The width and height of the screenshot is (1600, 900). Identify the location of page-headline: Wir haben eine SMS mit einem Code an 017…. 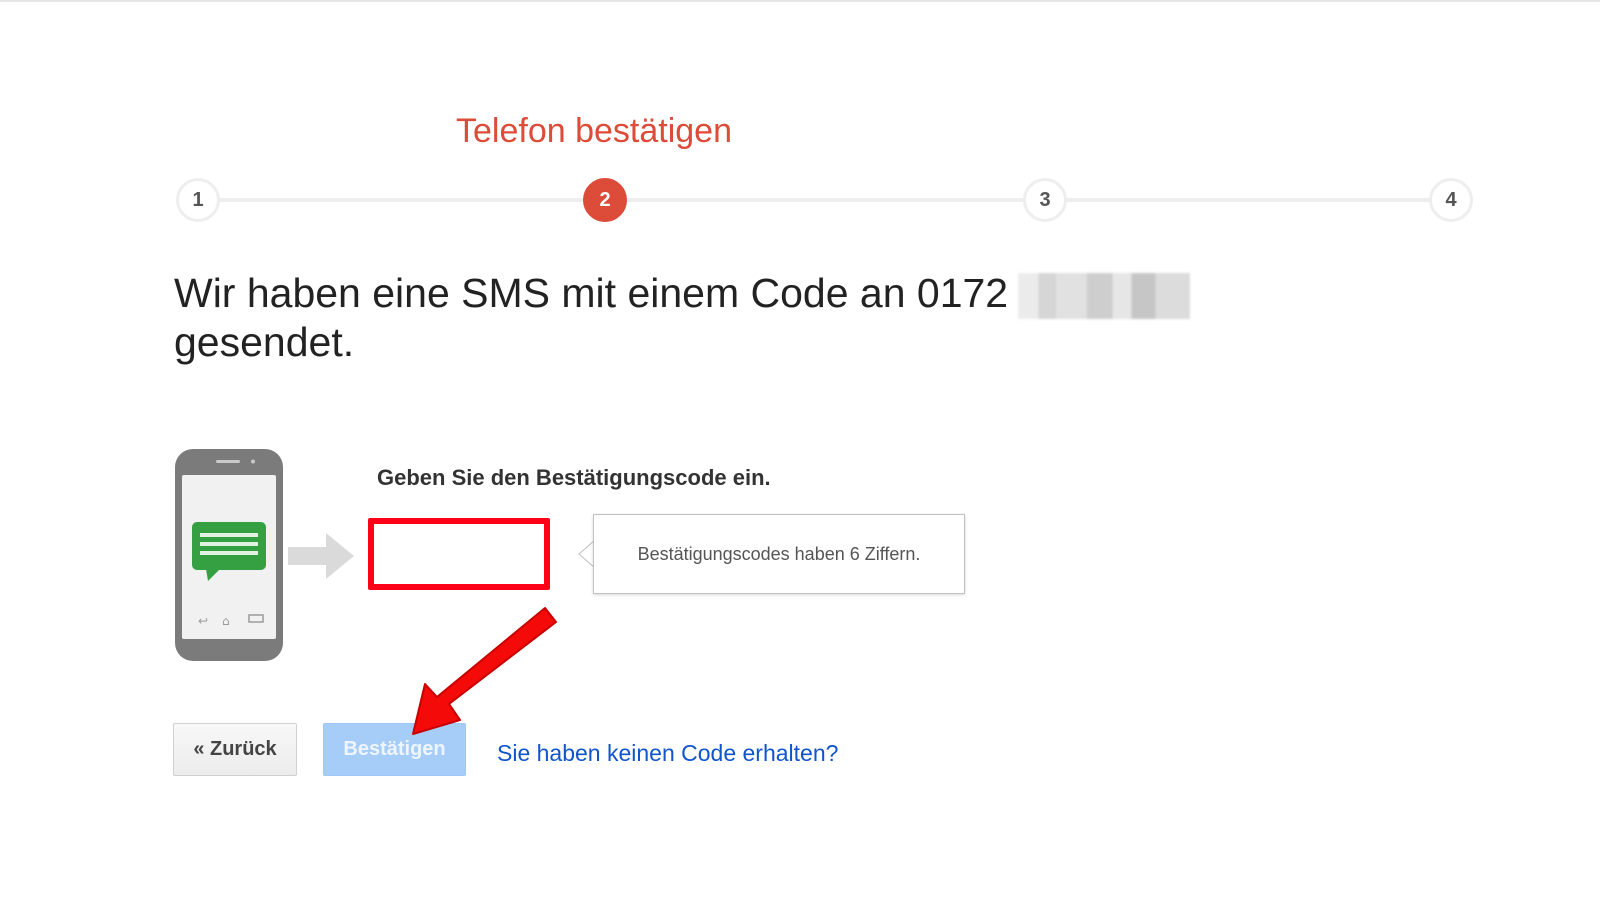
(749, 317).